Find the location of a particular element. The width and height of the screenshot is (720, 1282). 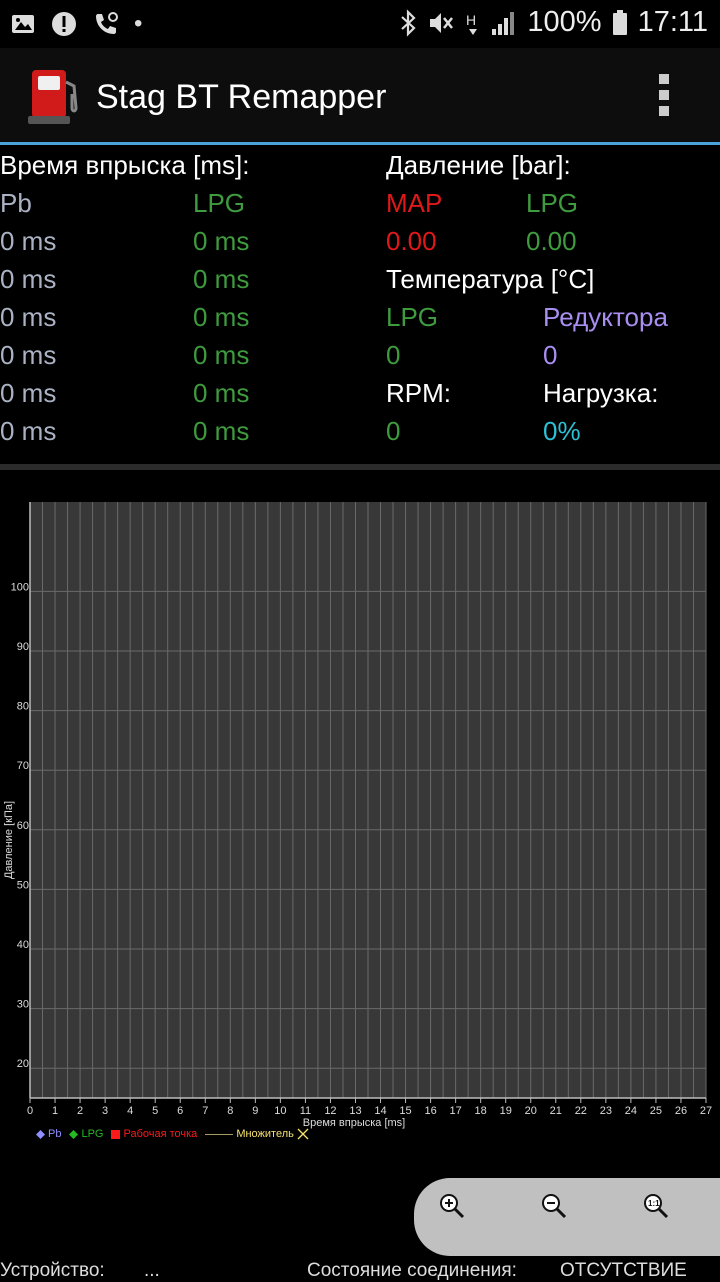

x-tick-label: 23 is located at coordinates (606, 1111).